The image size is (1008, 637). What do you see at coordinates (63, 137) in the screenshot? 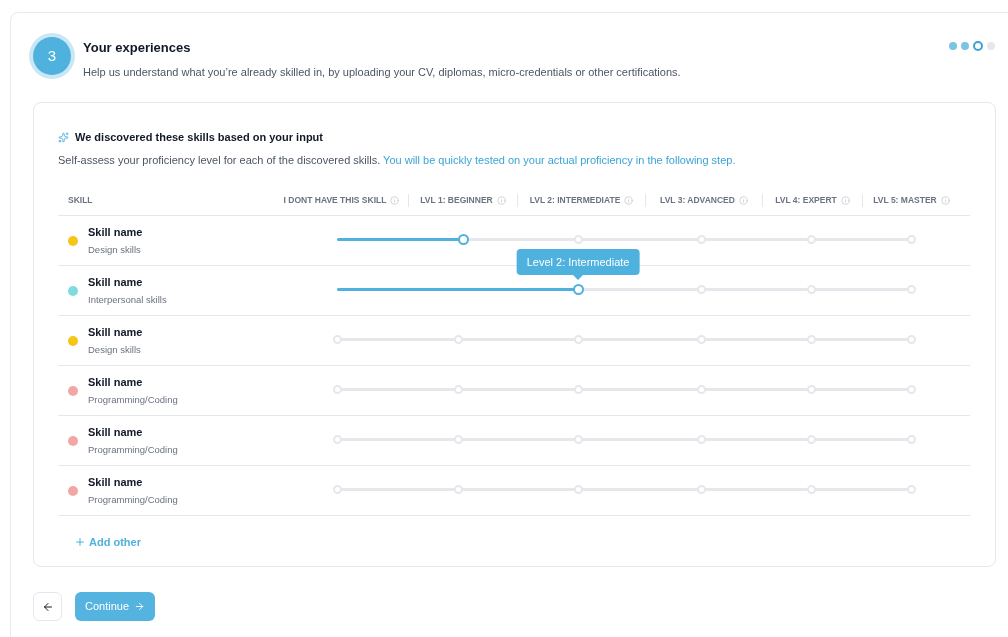
I see `sparkle-icon` at bounding box center [63, 137].